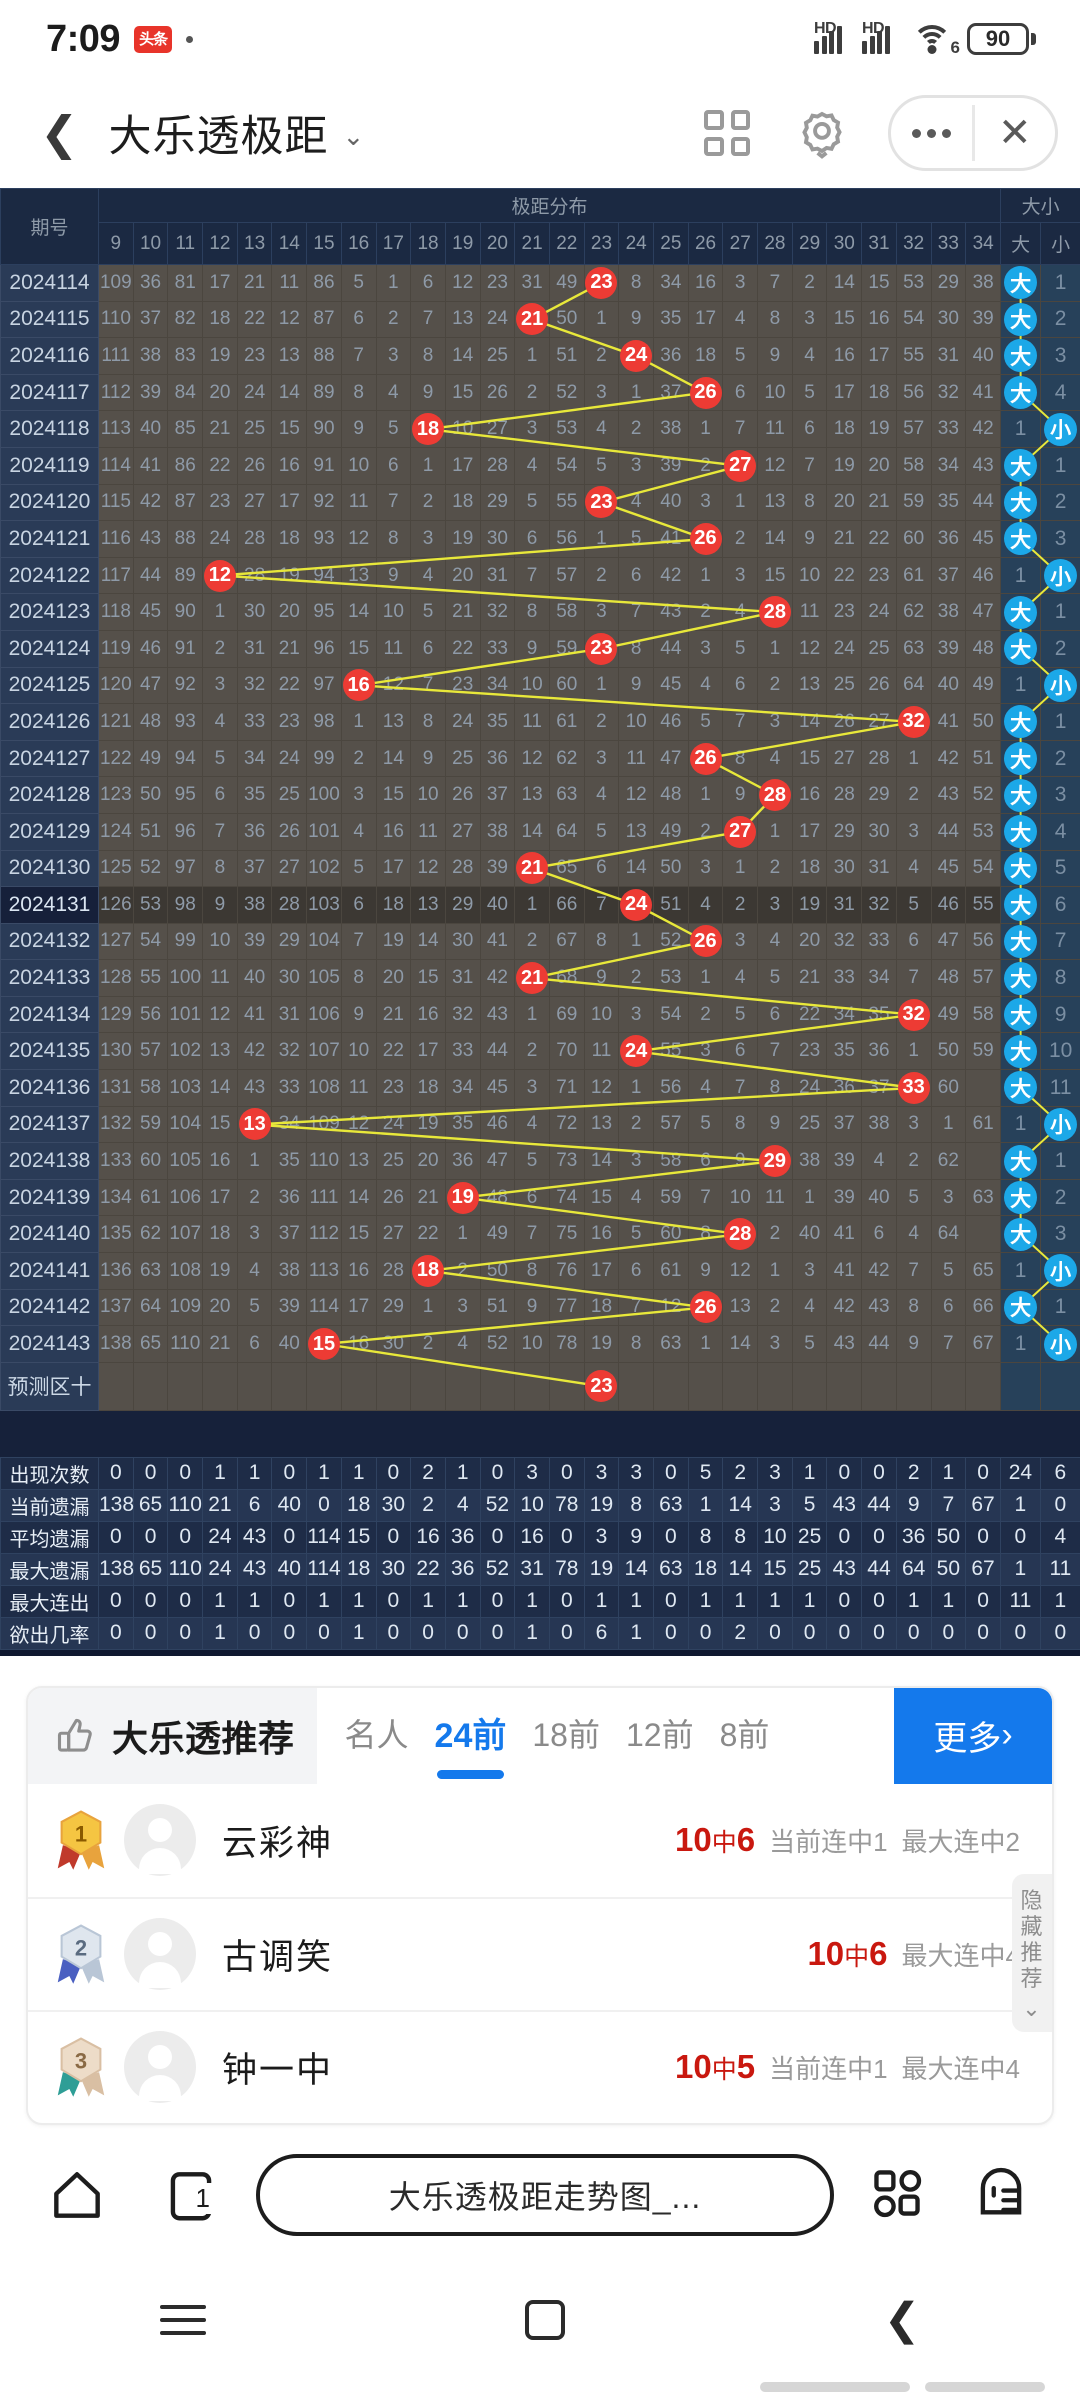  I want to click on close-button: ✕, so click(1015, 133).